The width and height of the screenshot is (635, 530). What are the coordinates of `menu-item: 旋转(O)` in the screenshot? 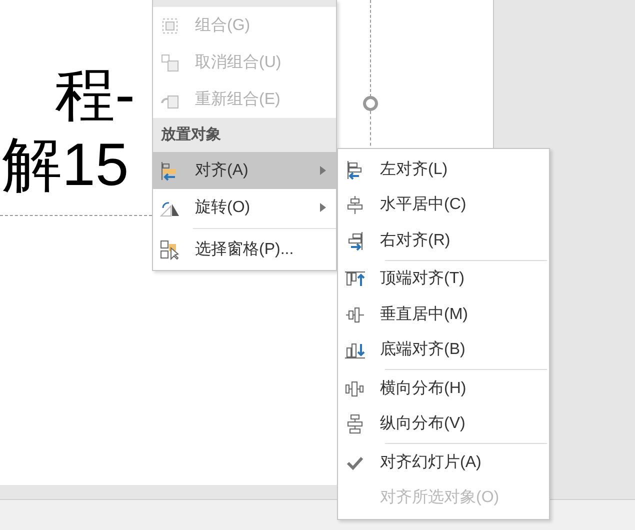 It's located at (244, 207).